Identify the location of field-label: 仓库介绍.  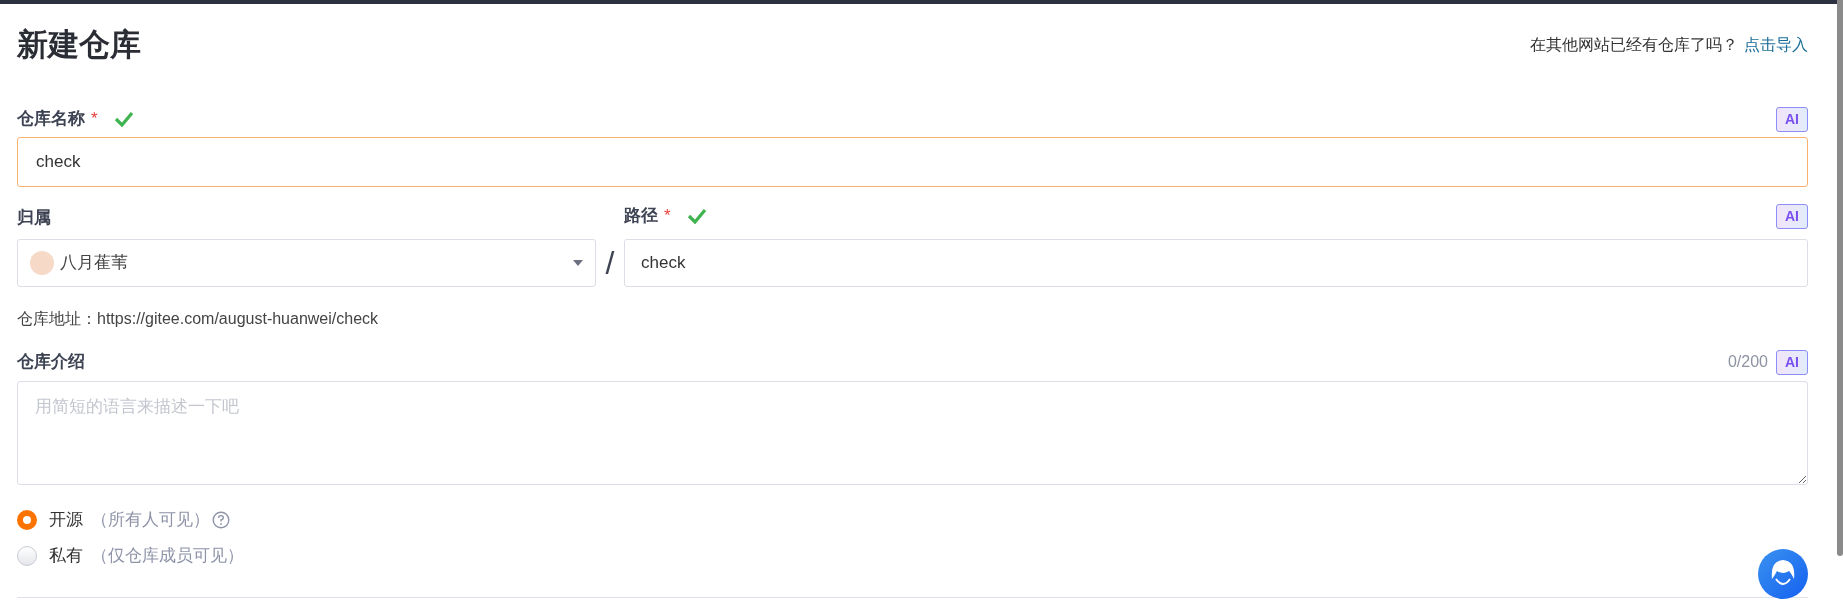
(51, 362).